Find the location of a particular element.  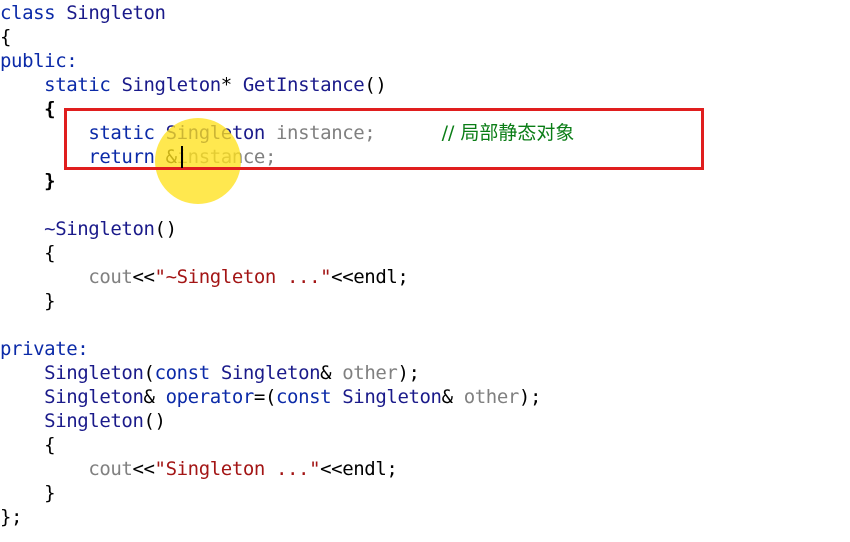

destructor-name: ~Singleton is located at coordinates (99, 229).